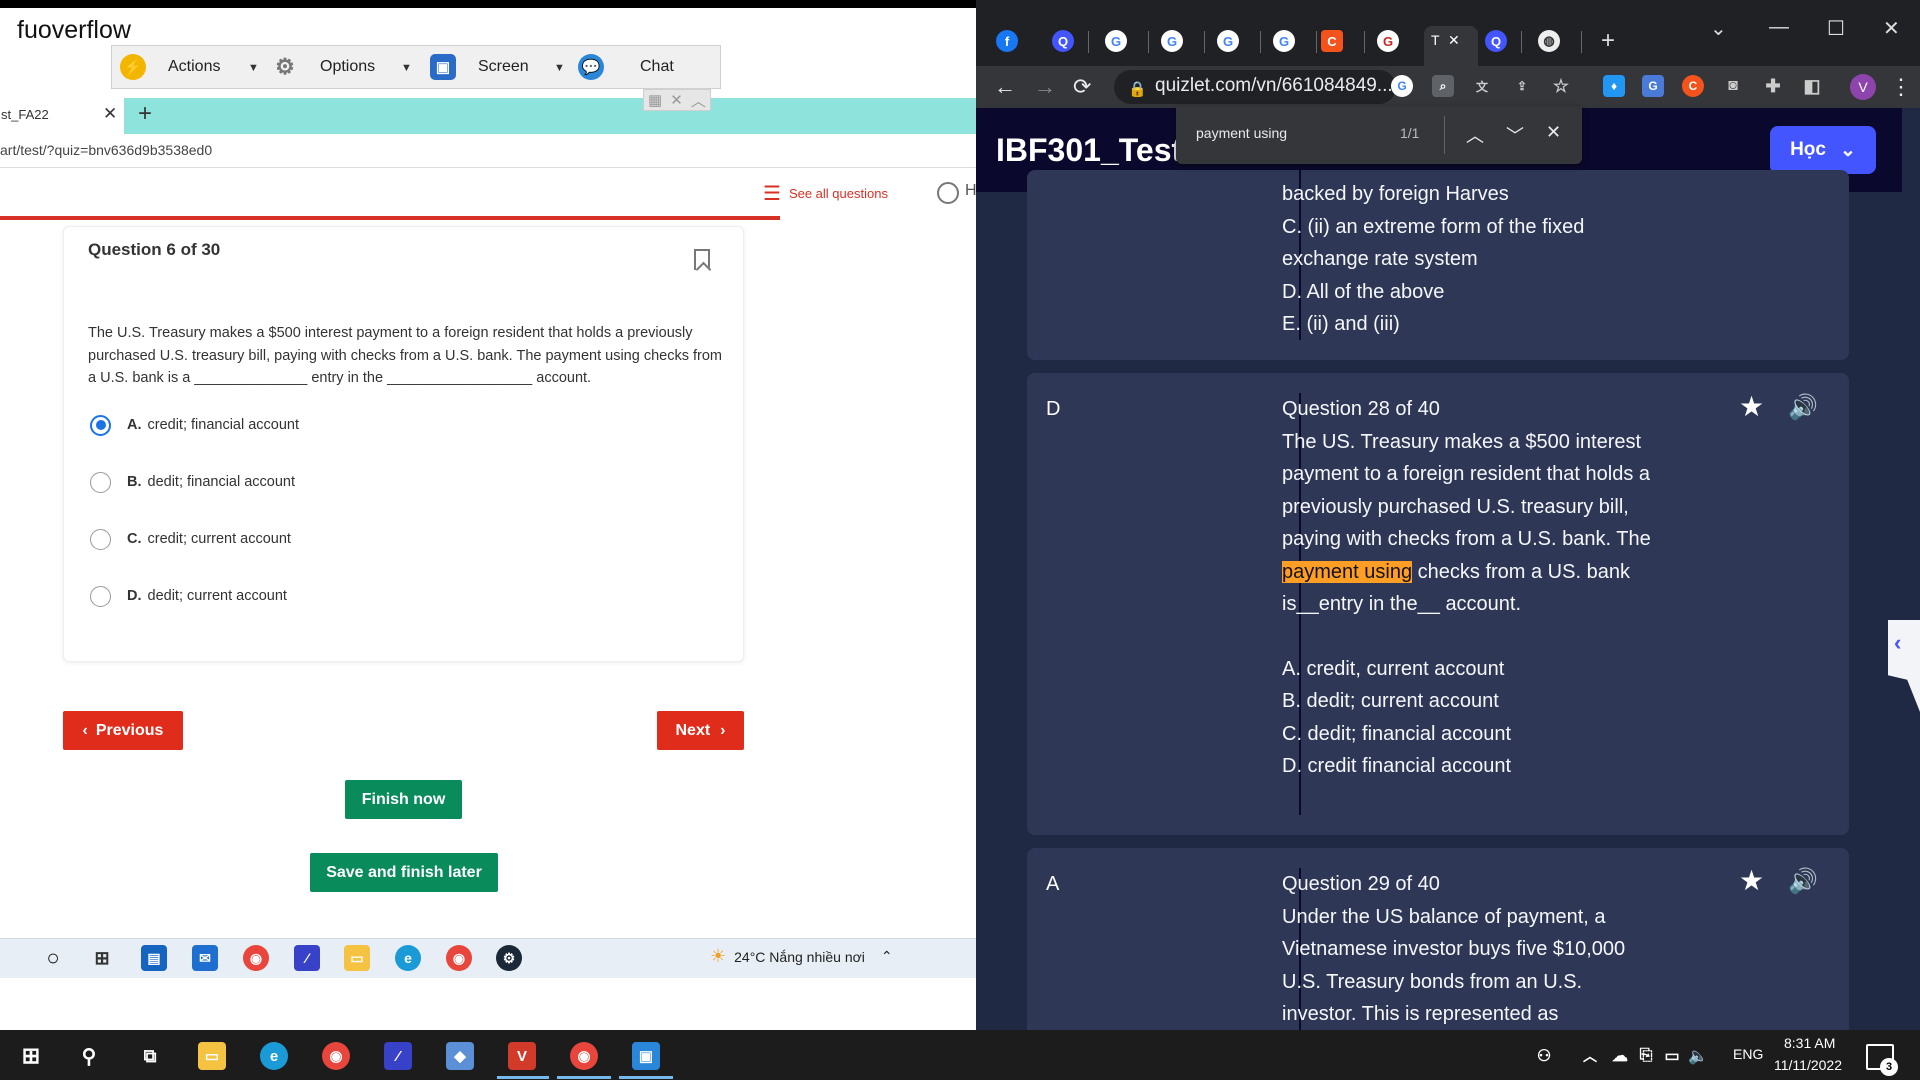 Image resolution: width=1920 pixels, height=1080 pixels. What do you see at coordinates (154, 958) in the screenshot?
I see `store-icon: ▤` at bounding box center [154, 958].